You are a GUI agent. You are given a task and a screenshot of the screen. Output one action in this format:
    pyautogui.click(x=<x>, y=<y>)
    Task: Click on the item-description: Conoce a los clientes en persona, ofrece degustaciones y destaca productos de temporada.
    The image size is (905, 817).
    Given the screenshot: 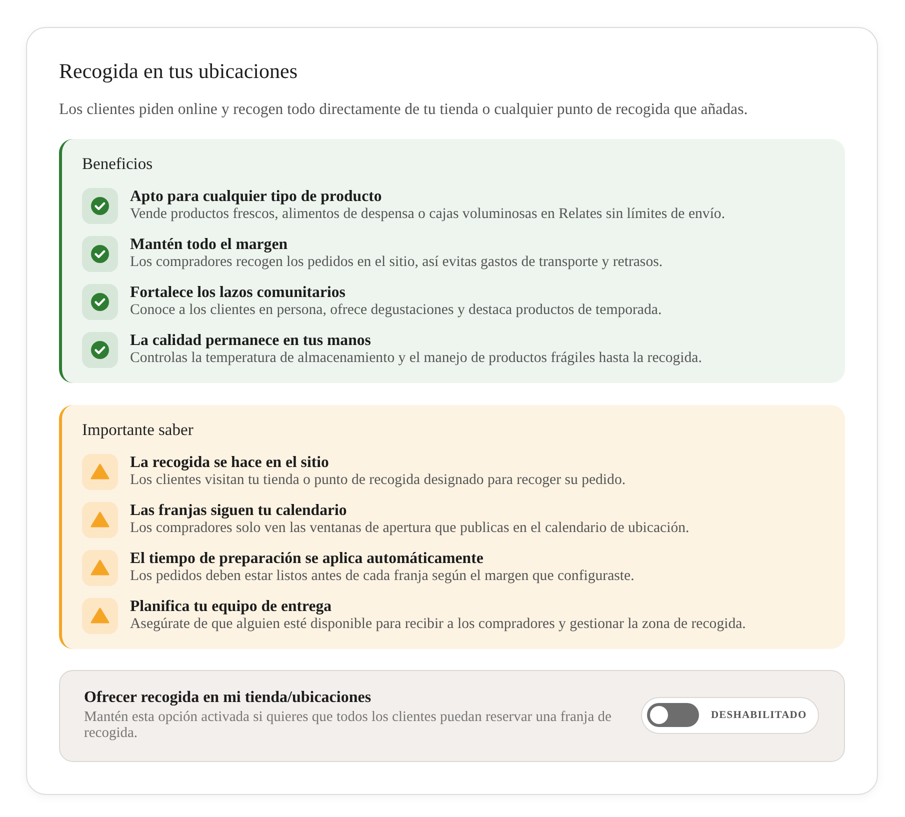 What is the action you would take?
    pyautogui.click(x=396, y=310)
    